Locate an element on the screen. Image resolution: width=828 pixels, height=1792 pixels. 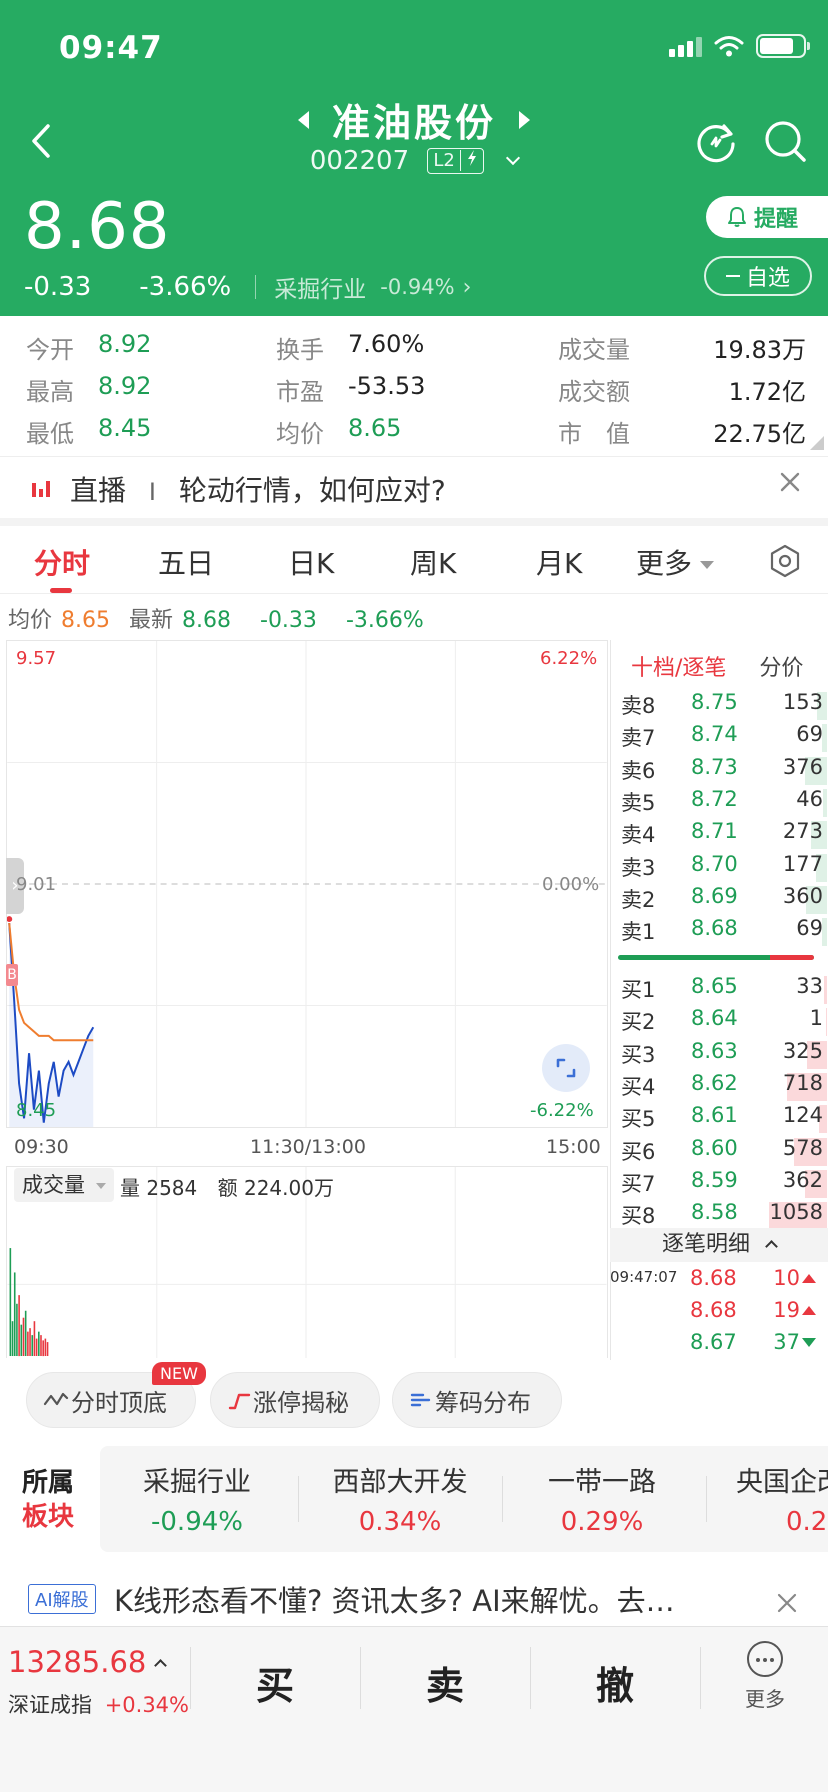
l2-badge: L2 is located at coordinates (455, 160).